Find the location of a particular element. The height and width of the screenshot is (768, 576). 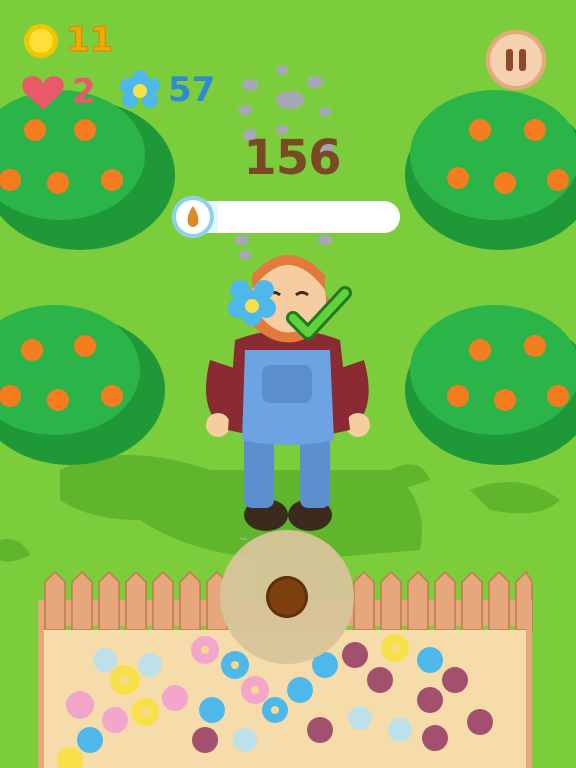

coin-count: 11 is located at coordinates (89, 40).